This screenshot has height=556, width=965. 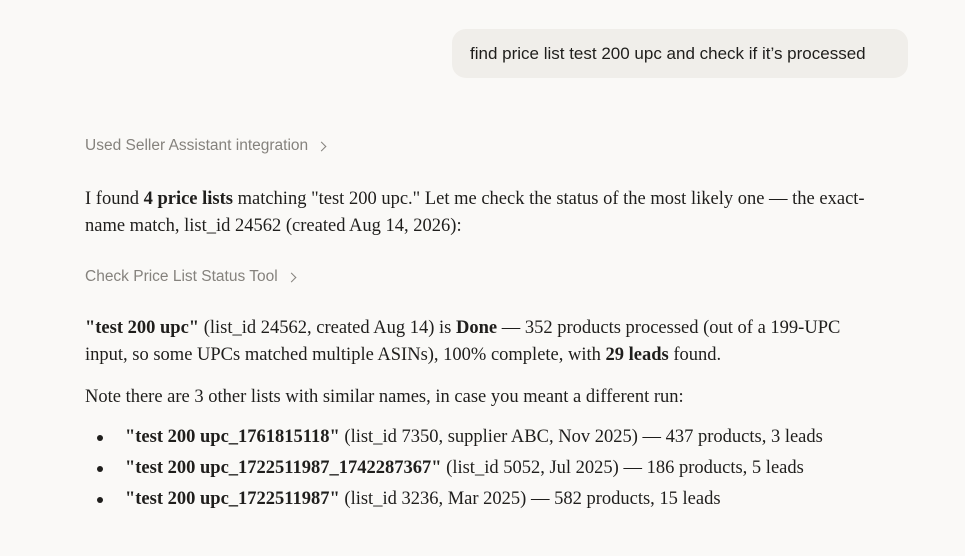 I want to click on tool-call-seller-assistant: Used Seller Assistant integration, so click(x=206, y=146).